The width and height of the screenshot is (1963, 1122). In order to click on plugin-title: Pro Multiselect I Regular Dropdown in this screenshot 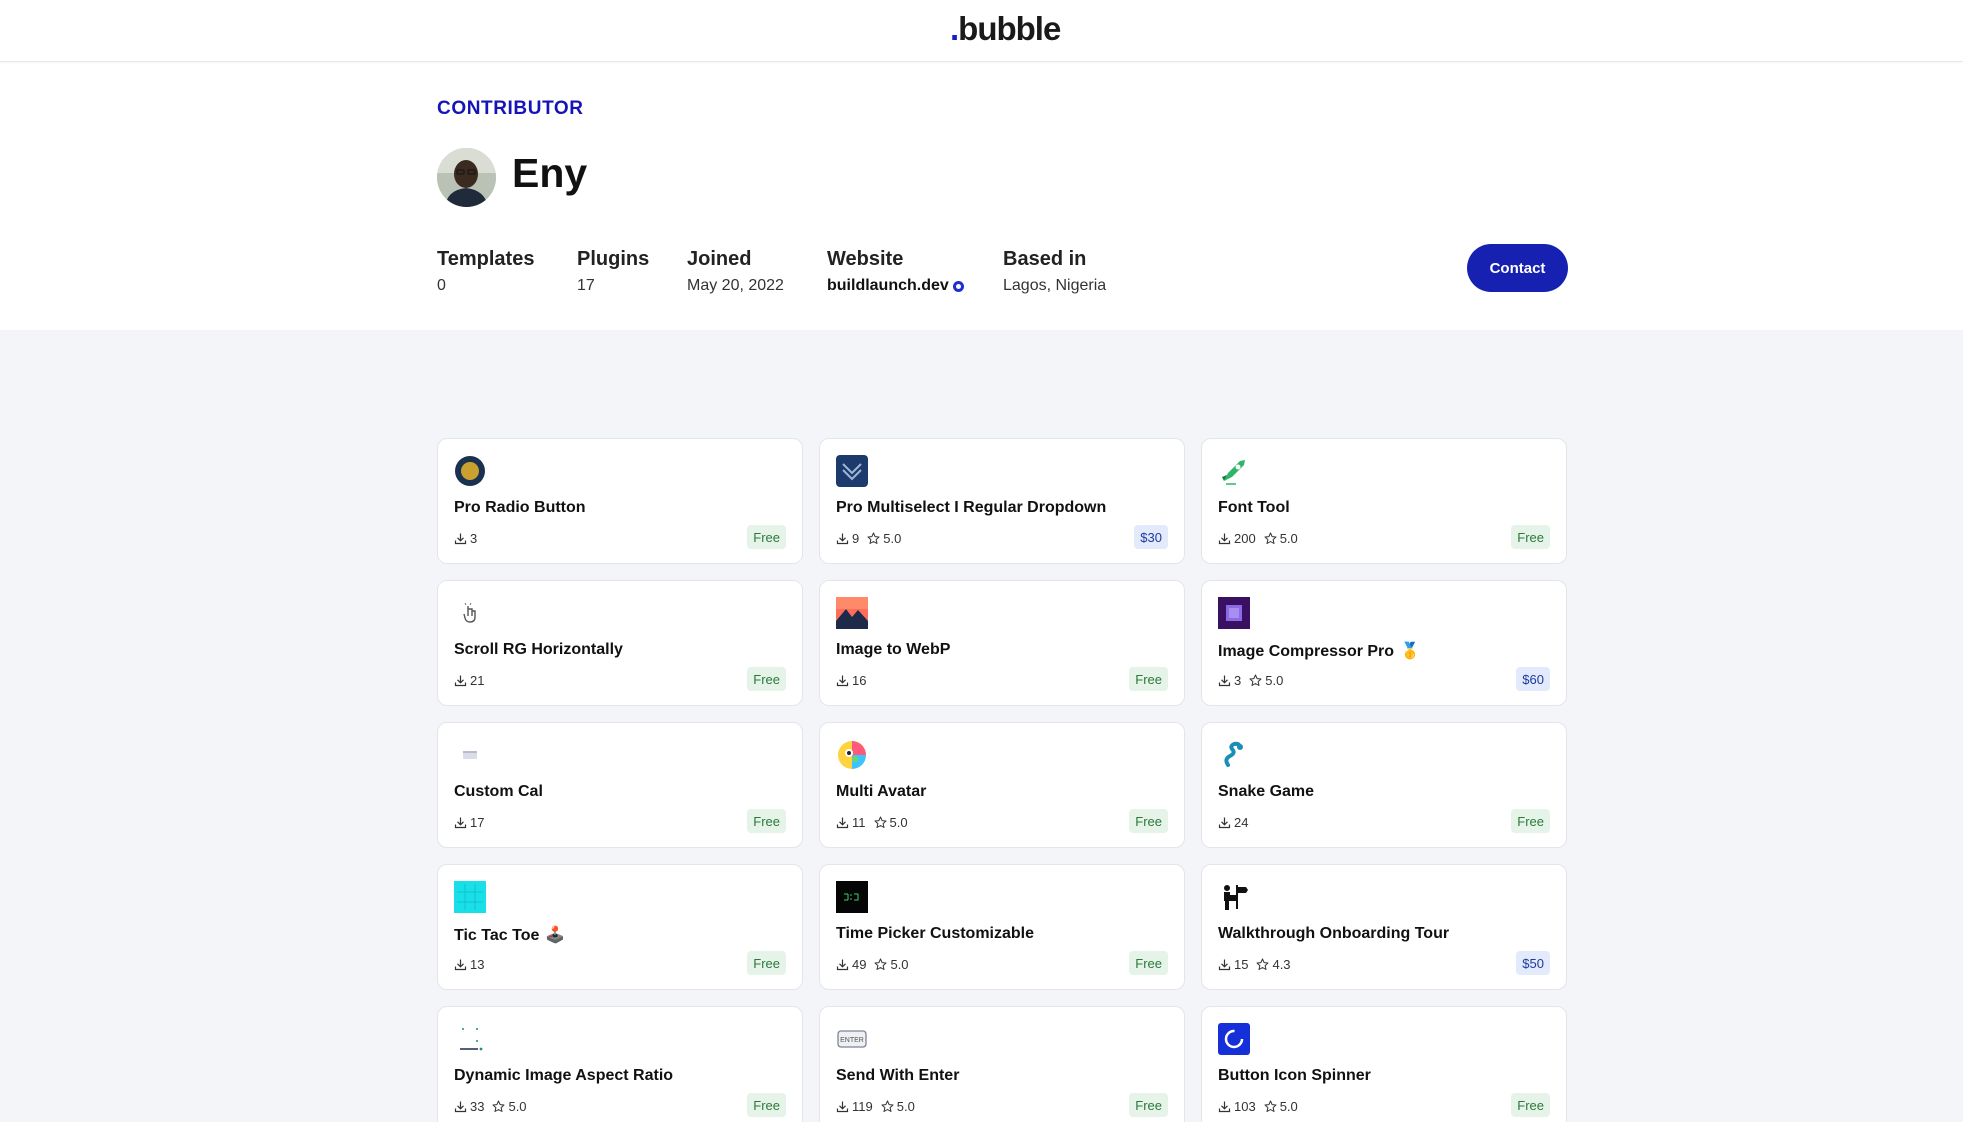, I will do `click(971, 508)`.